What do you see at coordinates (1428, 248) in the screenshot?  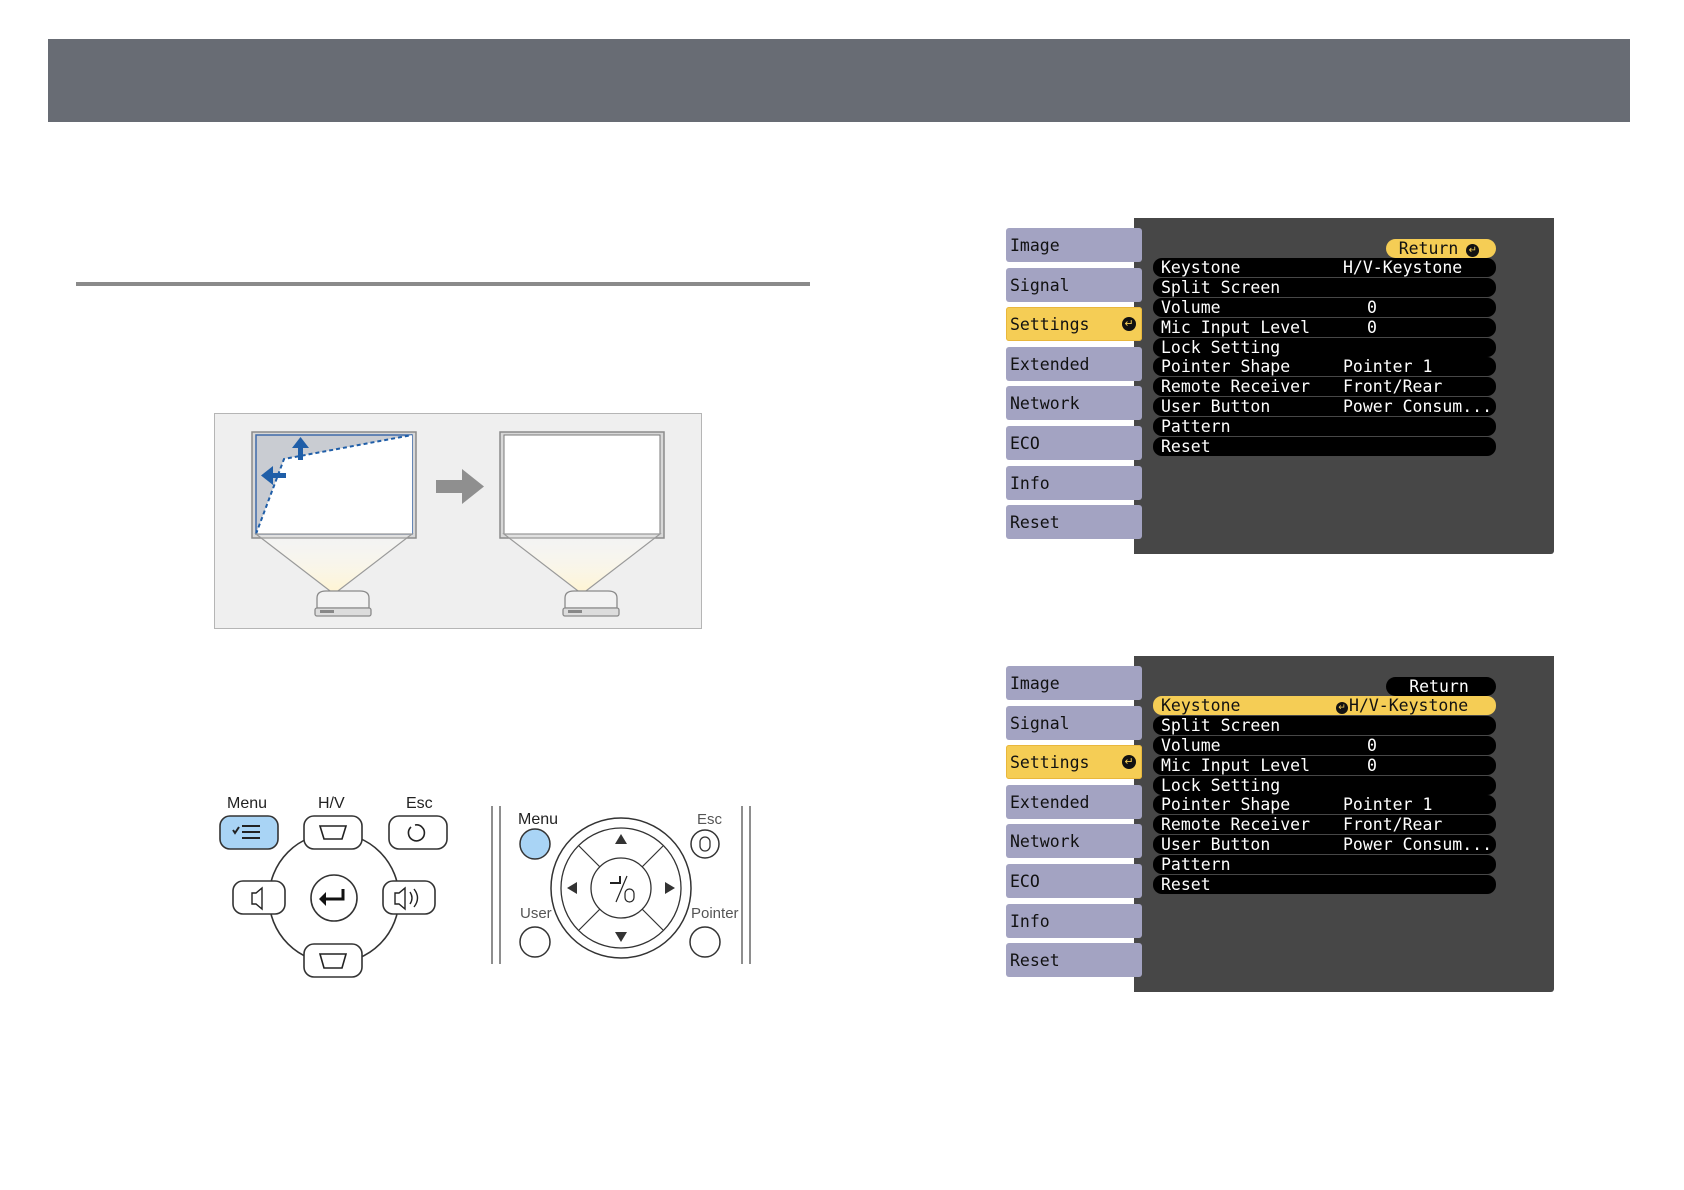 I see `return-label: Return` at bounding box center [1428, 248].